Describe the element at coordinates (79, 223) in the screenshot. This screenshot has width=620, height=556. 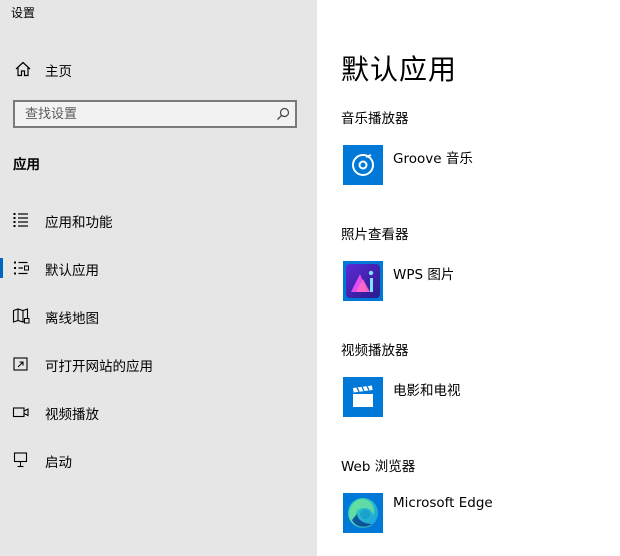
I see `sidebar-item-label: 应用和功能` at that location.